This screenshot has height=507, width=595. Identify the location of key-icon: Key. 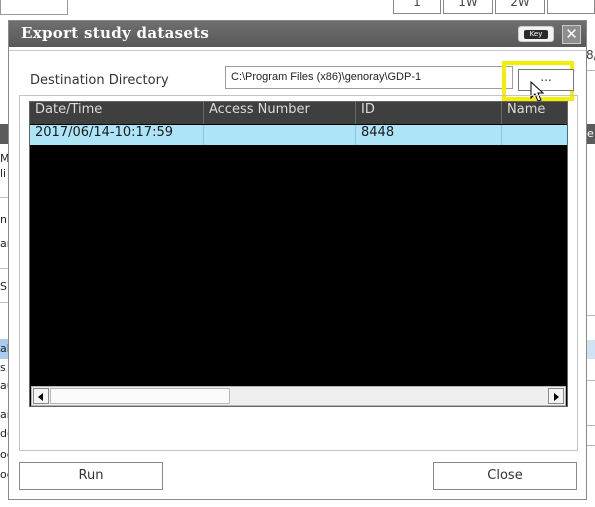
(536, 34).